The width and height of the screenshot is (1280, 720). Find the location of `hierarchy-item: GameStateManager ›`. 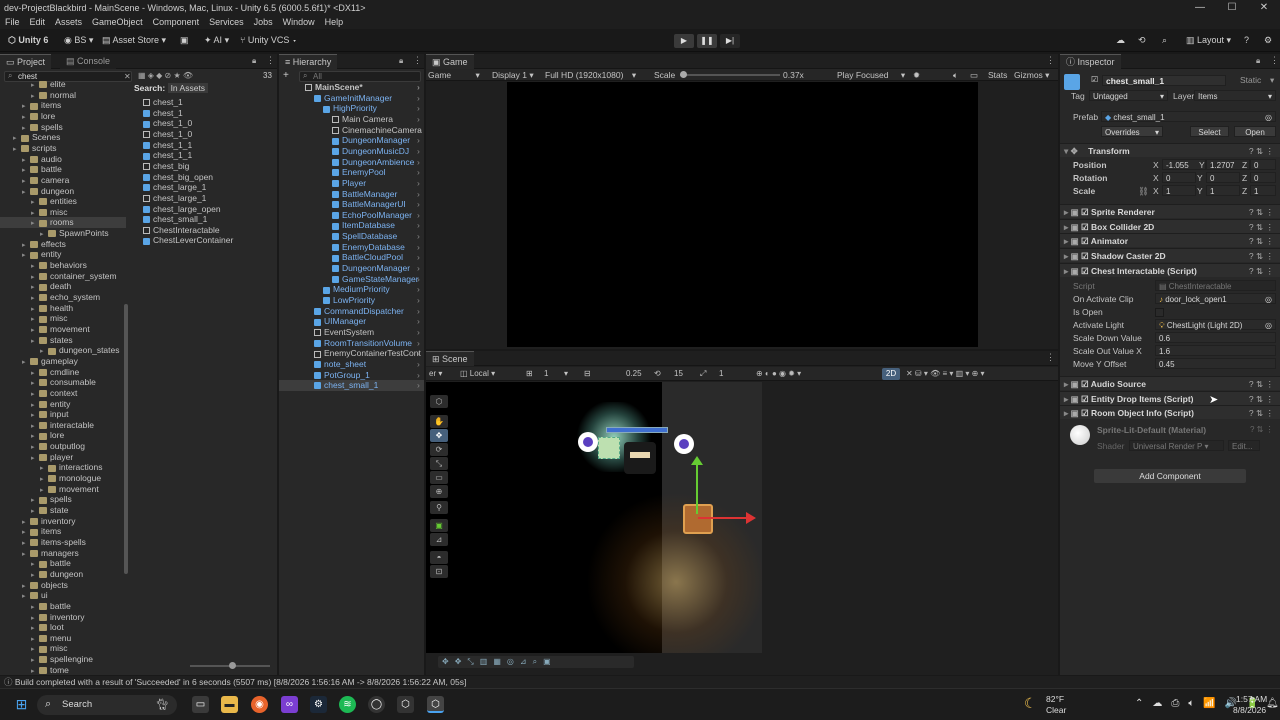

hierarchy-item: GameStateManager › is located at coordinates (351, 279).